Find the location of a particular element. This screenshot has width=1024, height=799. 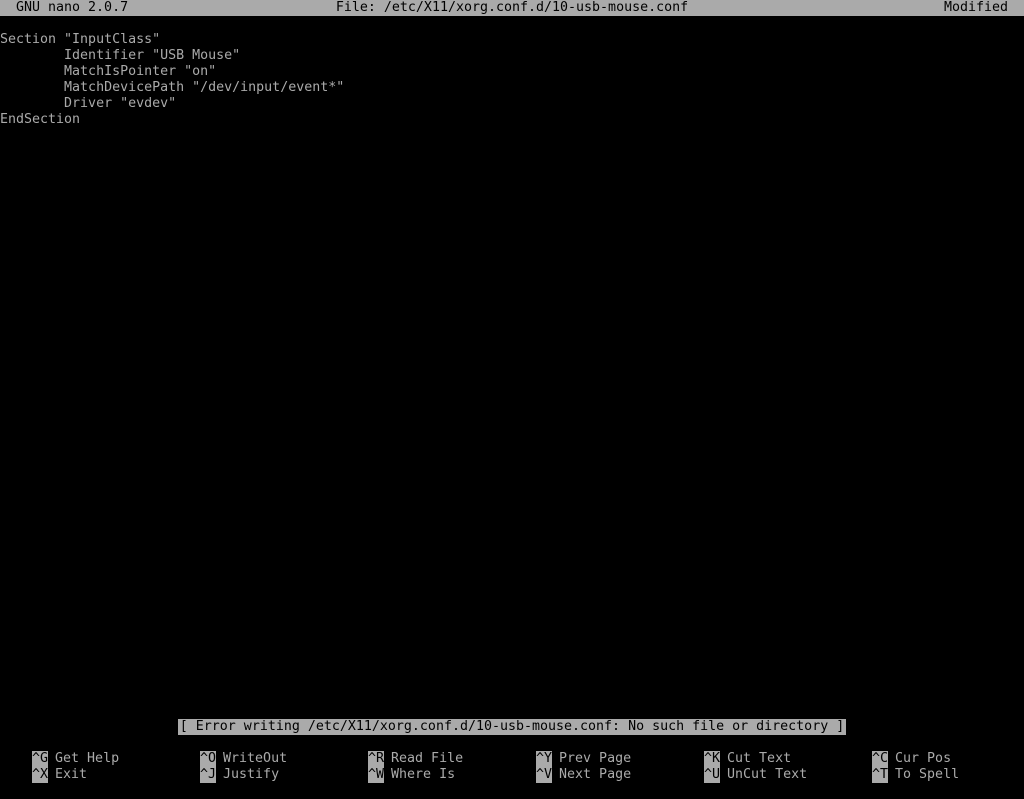

shortcut-label: Justify is located at coordinates (251, 774).